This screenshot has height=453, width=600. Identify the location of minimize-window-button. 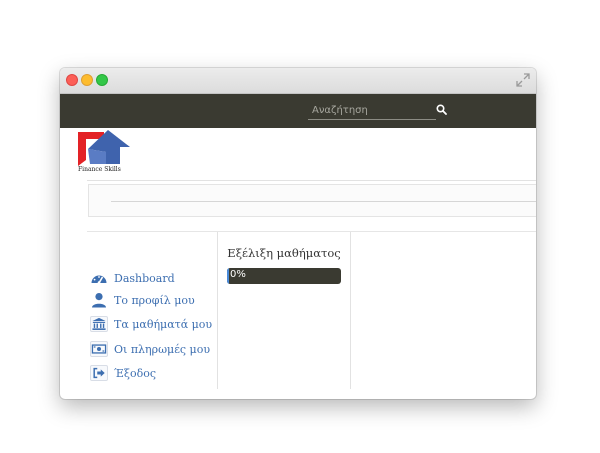
(87, 80).